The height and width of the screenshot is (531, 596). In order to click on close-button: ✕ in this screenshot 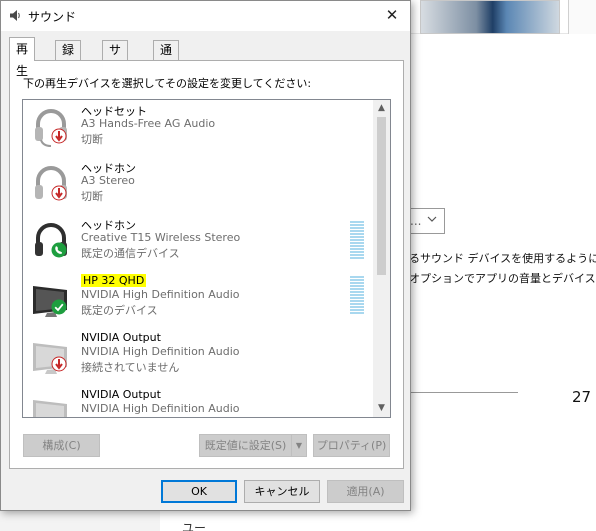, I will do `click(392, 15)`.